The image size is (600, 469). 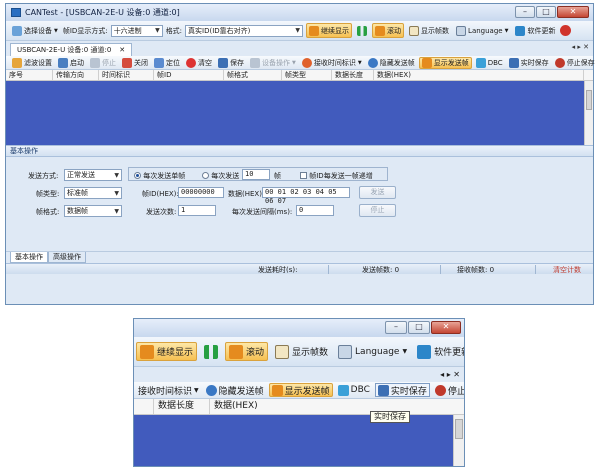 What do you see at coordinates (160, 194) in the screenshot?
I see `frame-id-label: 帧ID(HEX):` at bounding box center [160, 194].